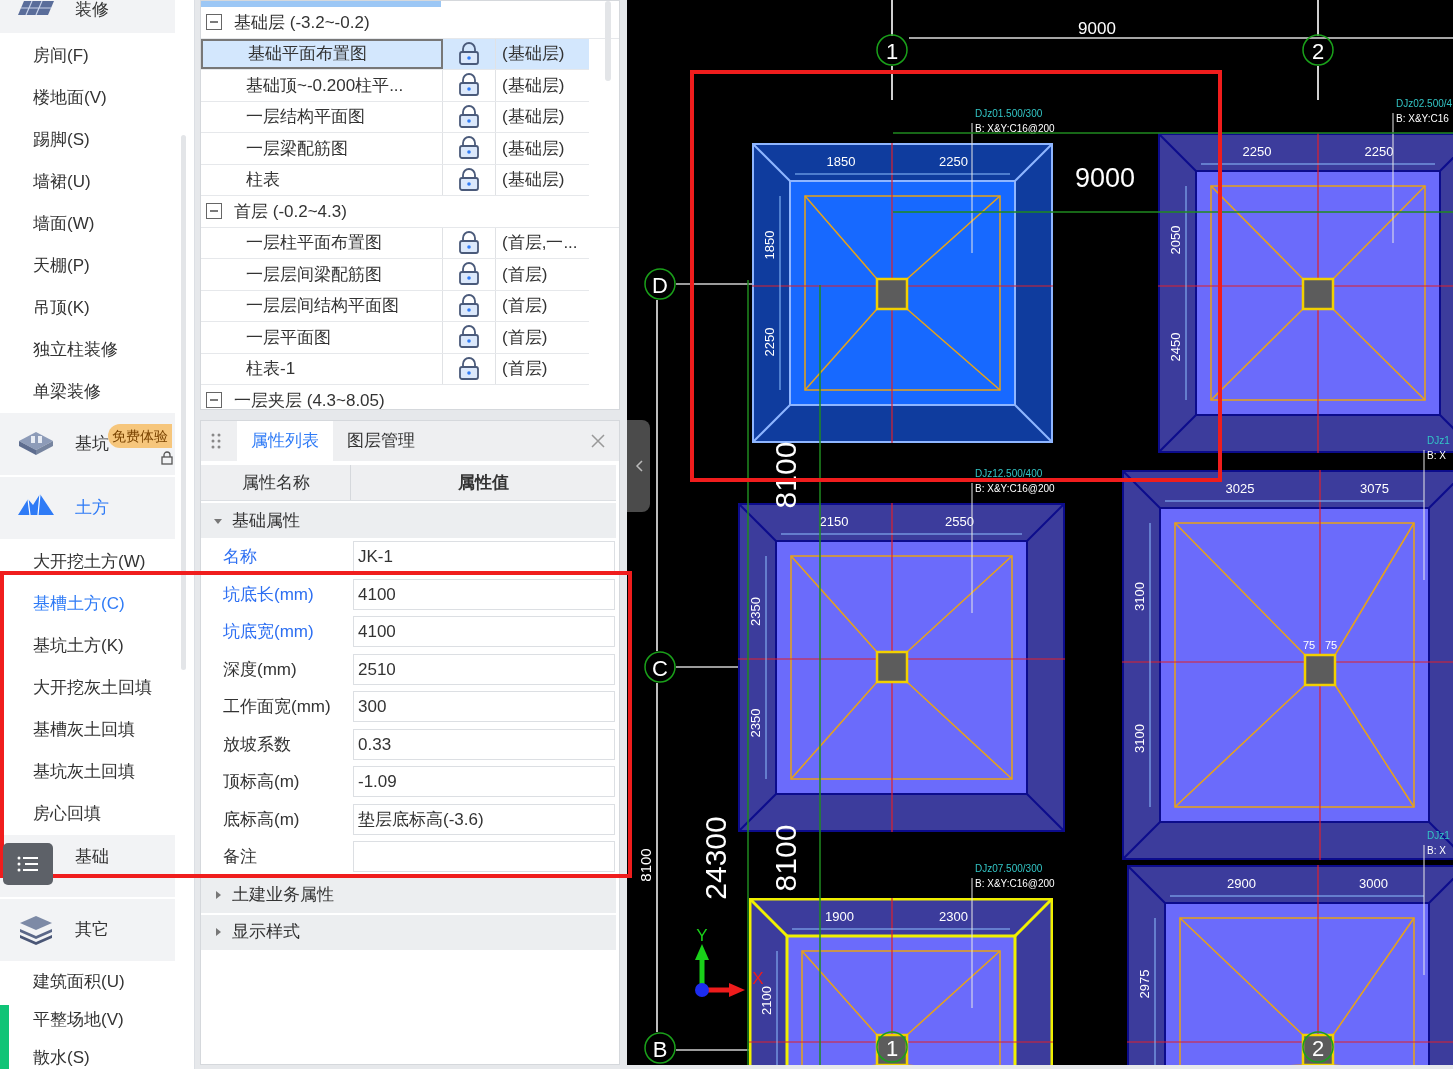 This screenshot has width=1453, height=1069. Describe the element at coordinates (28, 864) in the screenshot. I see `menu-button` at that location.